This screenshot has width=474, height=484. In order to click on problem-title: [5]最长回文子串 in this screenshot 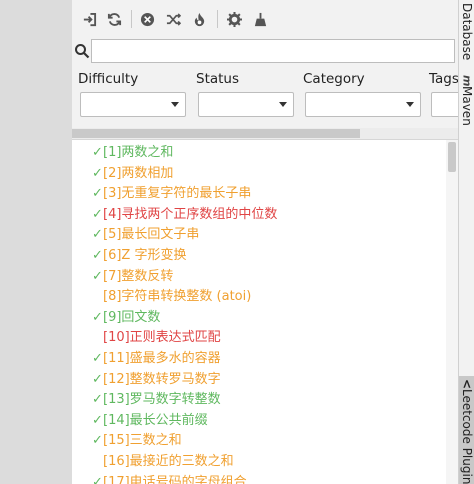, I will do `click(151, 235)`.